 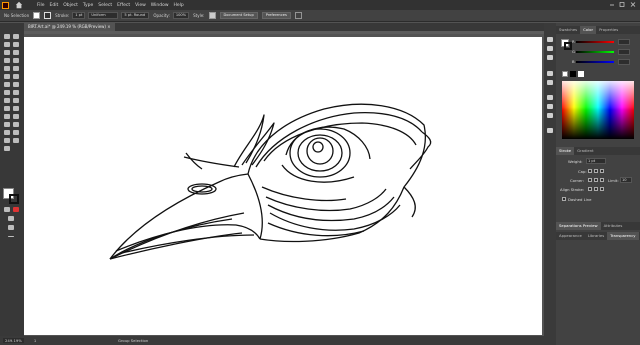 I want to click on tab-libraries: Libraries, so click(x=596, y=236).